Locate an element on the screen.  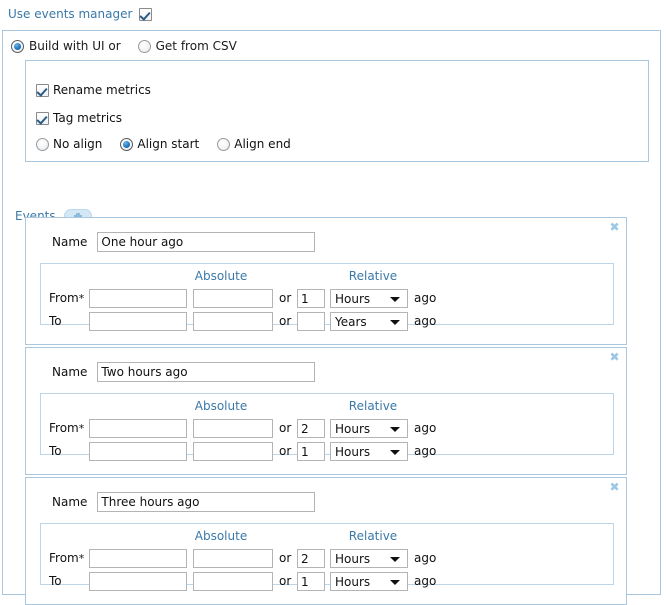
rename-metrics-row: Rename metrics is located at coordinates (93, 90).